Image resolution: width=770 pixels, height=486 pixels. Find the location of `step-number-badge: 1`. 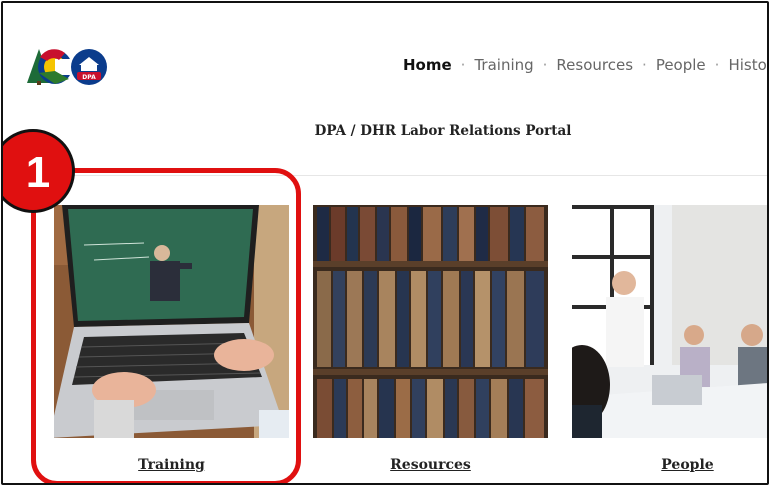

step-number-badge: 1 is located at coordinates (39, 171).